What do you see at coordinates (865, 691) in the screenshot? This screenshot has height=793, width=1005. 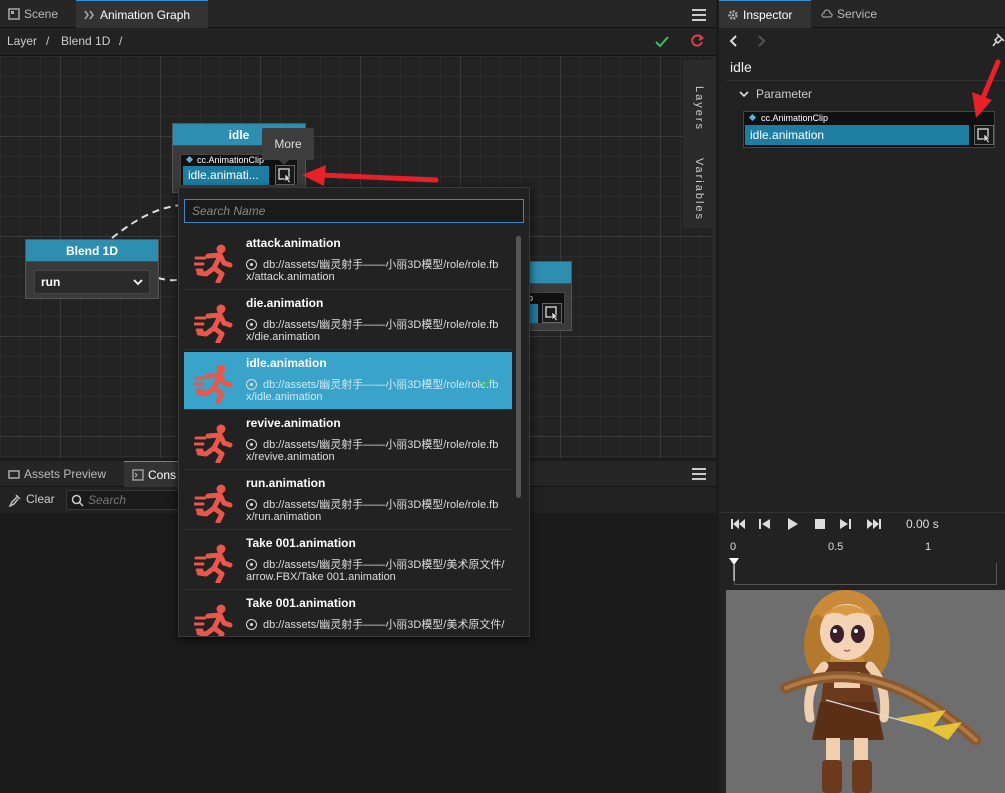 I see `animation-preview-viewport` at bounding box center [865, 691].